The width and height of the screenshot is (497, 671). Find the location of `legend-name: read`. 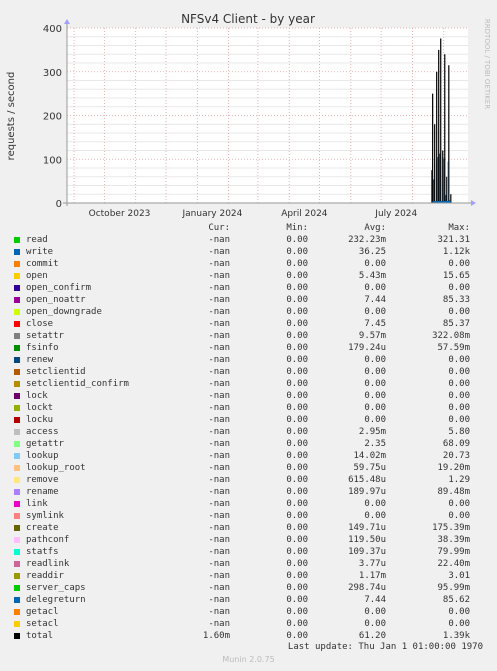

legend-name: read is located at coordinates (37, 240).